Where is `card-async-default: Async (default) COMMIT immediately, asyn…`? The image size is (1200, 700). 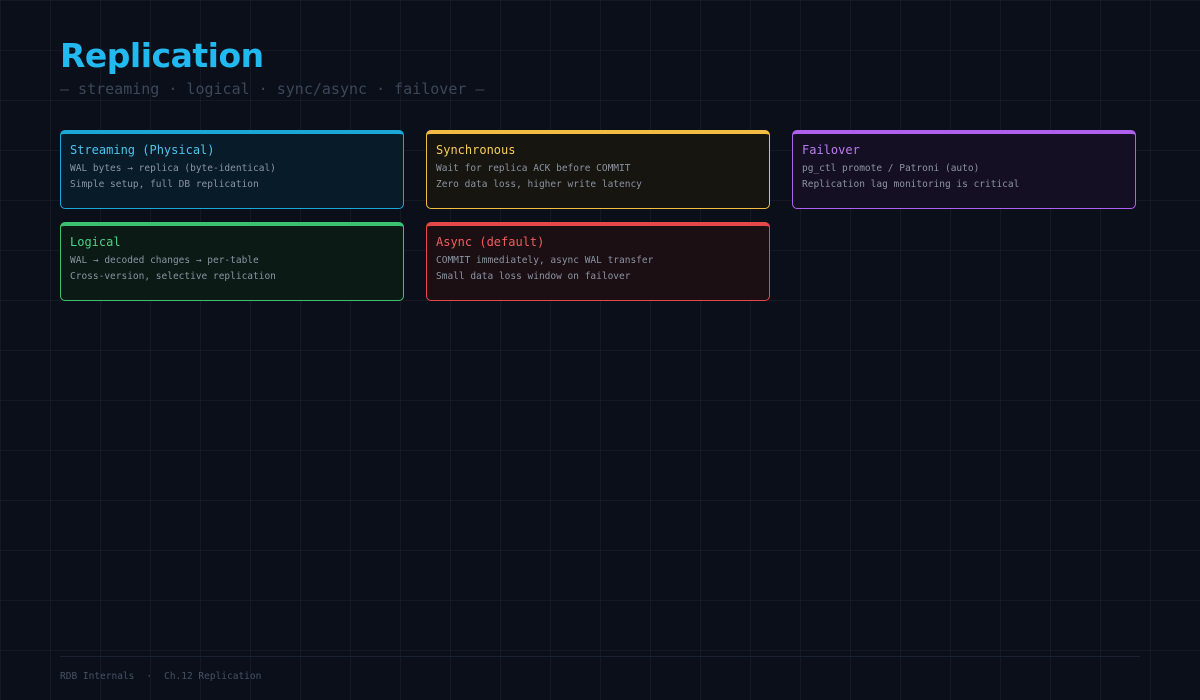 card-async-default: Async (default) COMMIT immediately, asyn… is located at coordinates (598, 261).